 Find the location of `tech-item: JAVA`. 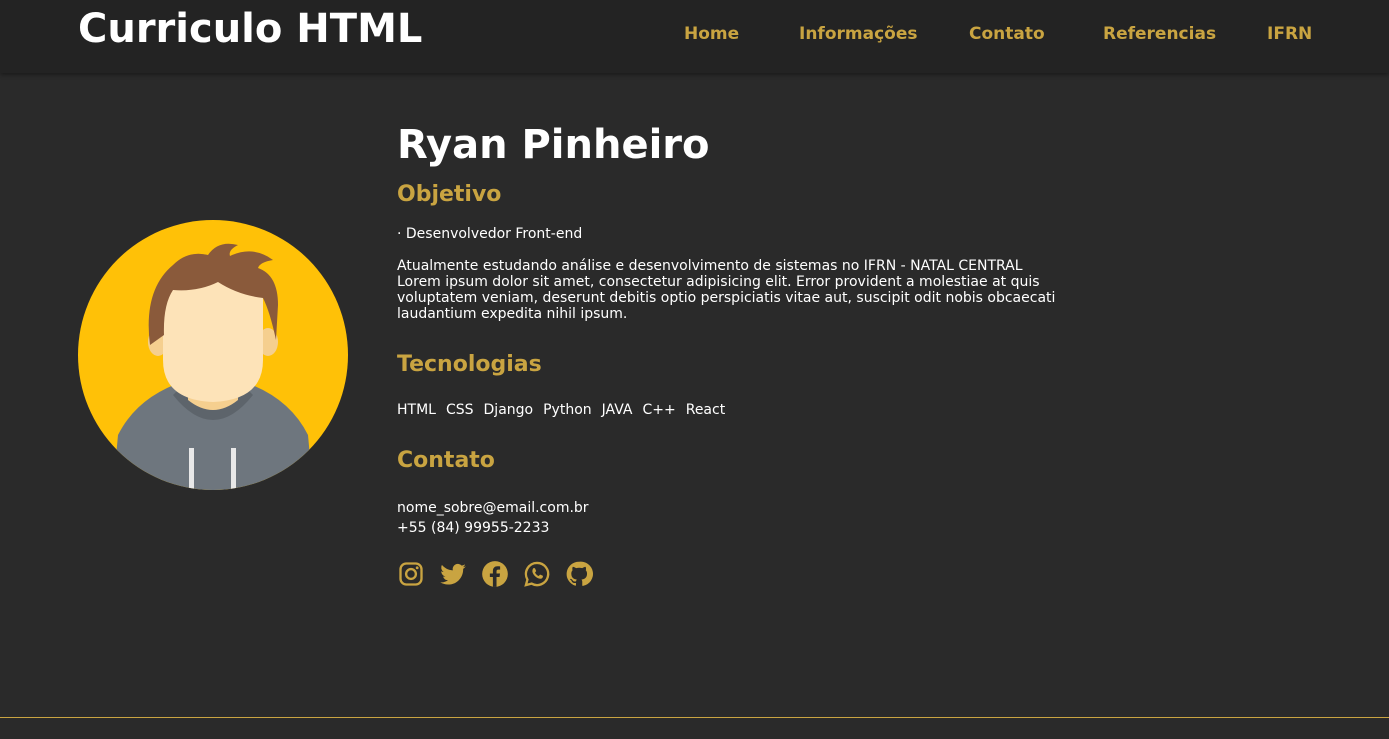

tech-item: JAVA is located at coordinates (617, 410).